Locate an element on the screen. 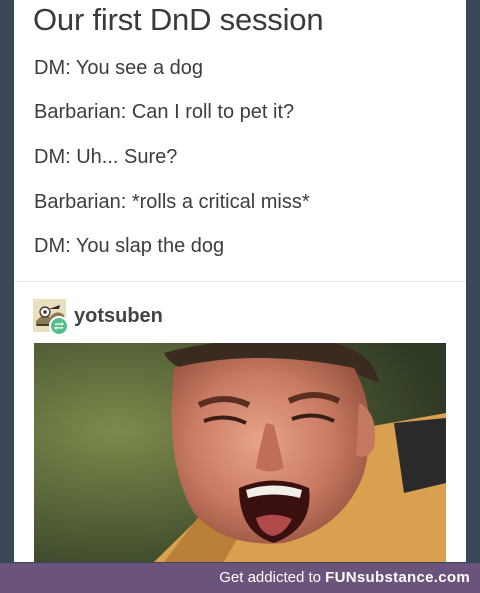 The height and width of the screenshot is (593, 480). post-divider is located at coordinates (240, 281).